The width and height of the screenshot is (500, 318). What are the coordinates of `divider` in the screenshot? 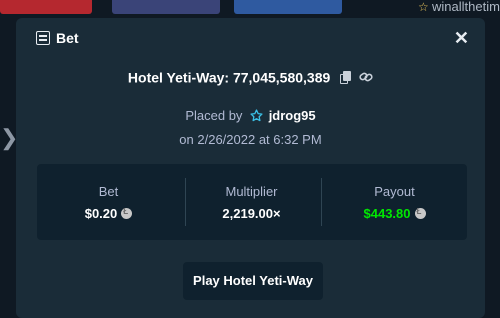 It's located at (321, 202).